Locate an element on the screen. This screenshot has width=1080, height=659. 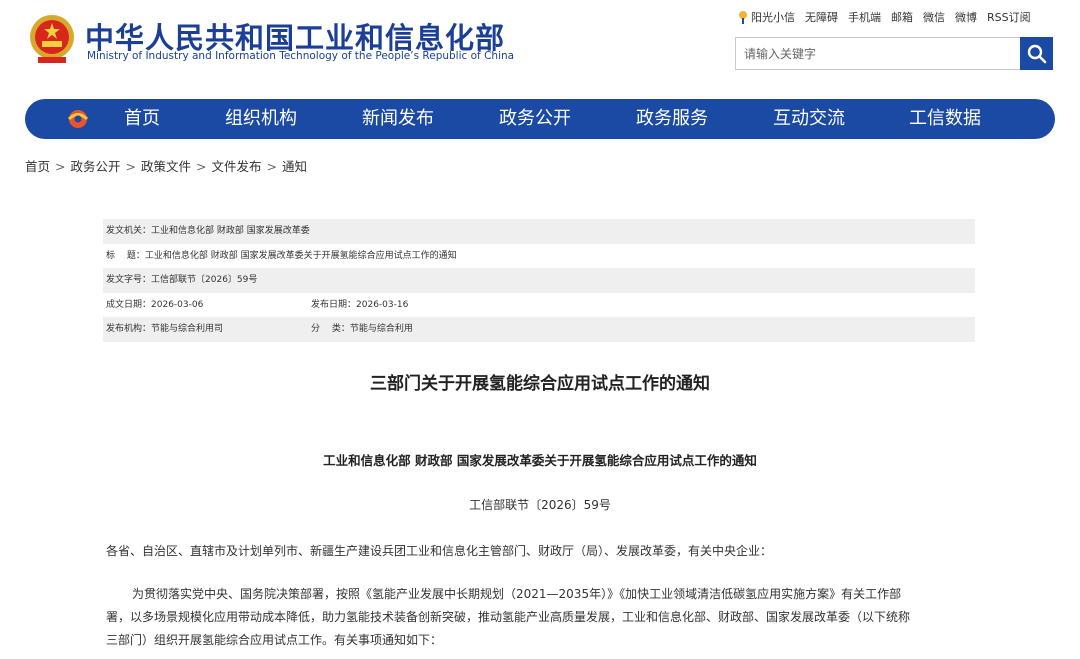
search-box is located at coordinates (894, 53).